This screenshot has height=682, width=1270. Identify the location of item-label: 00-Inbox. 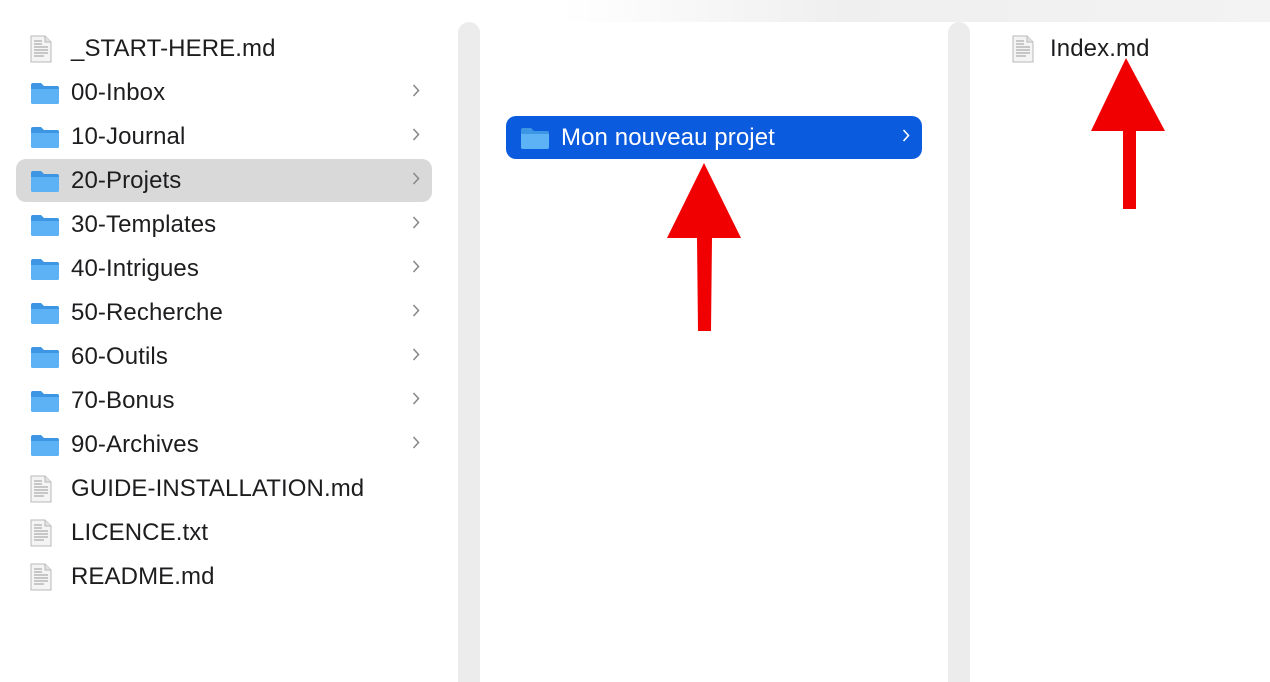
(118, 92).